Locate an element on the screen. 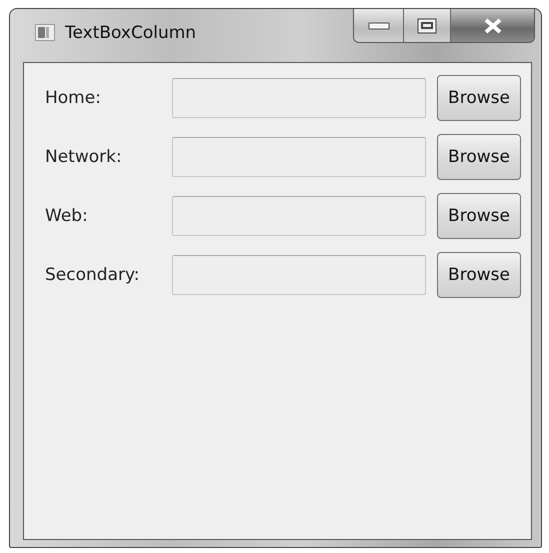 The height and width of the screenshot is (553, 549). minimize-icon is located at coordinates (379, 26).